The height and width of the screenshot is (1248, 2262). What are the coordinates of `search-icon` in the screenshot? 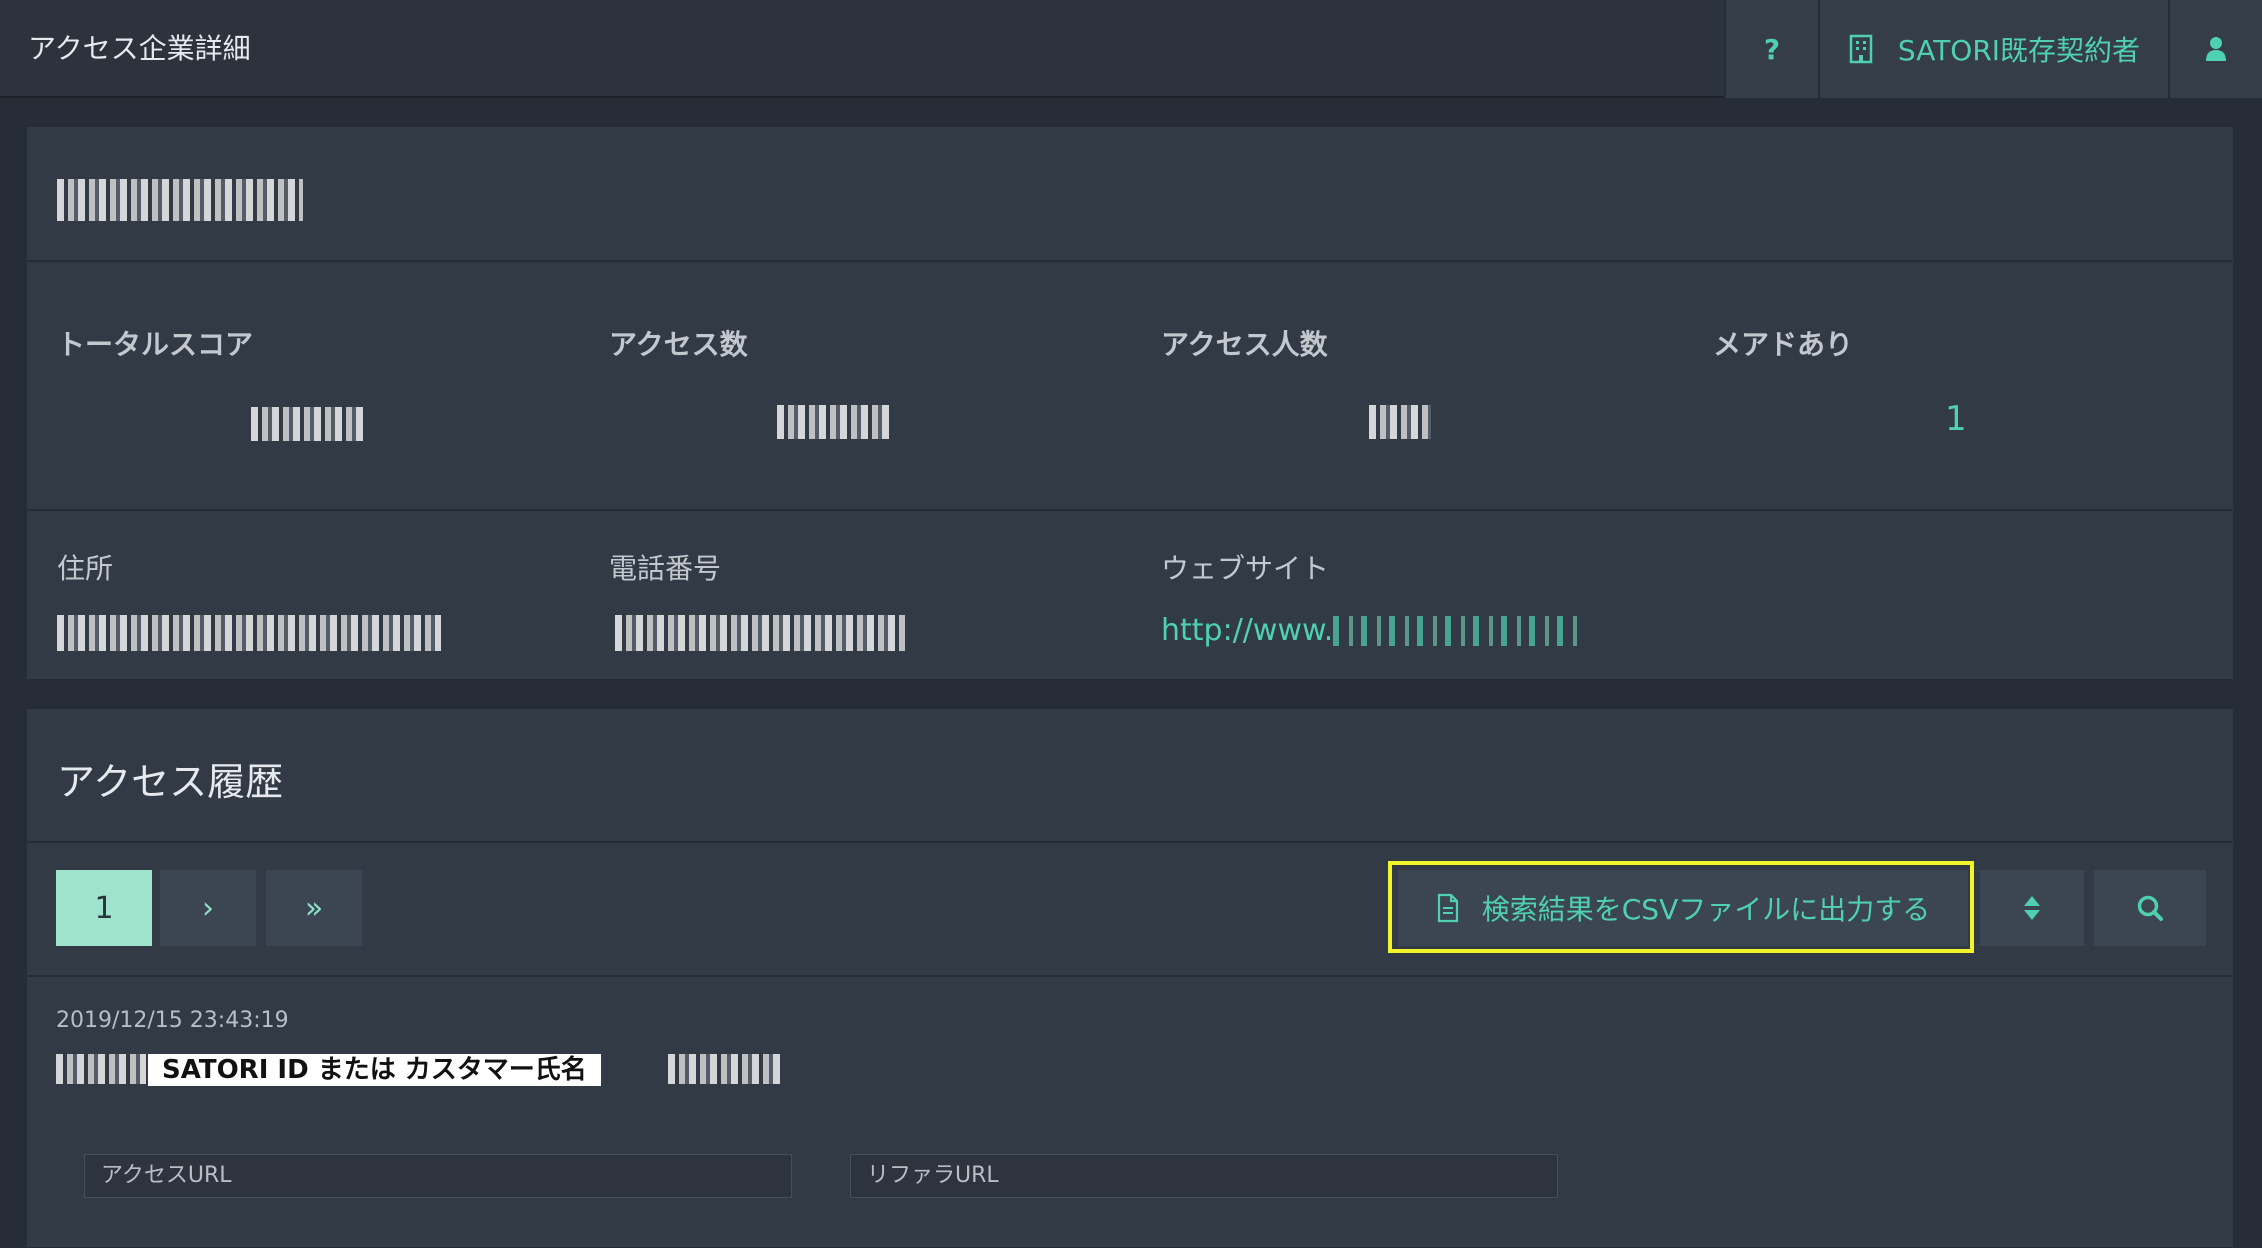 It's located at (2150, 908).